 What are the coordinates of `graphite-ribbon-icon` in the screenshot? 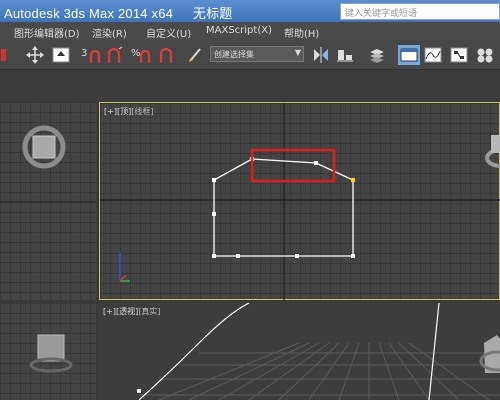 It's located at (409, 55).